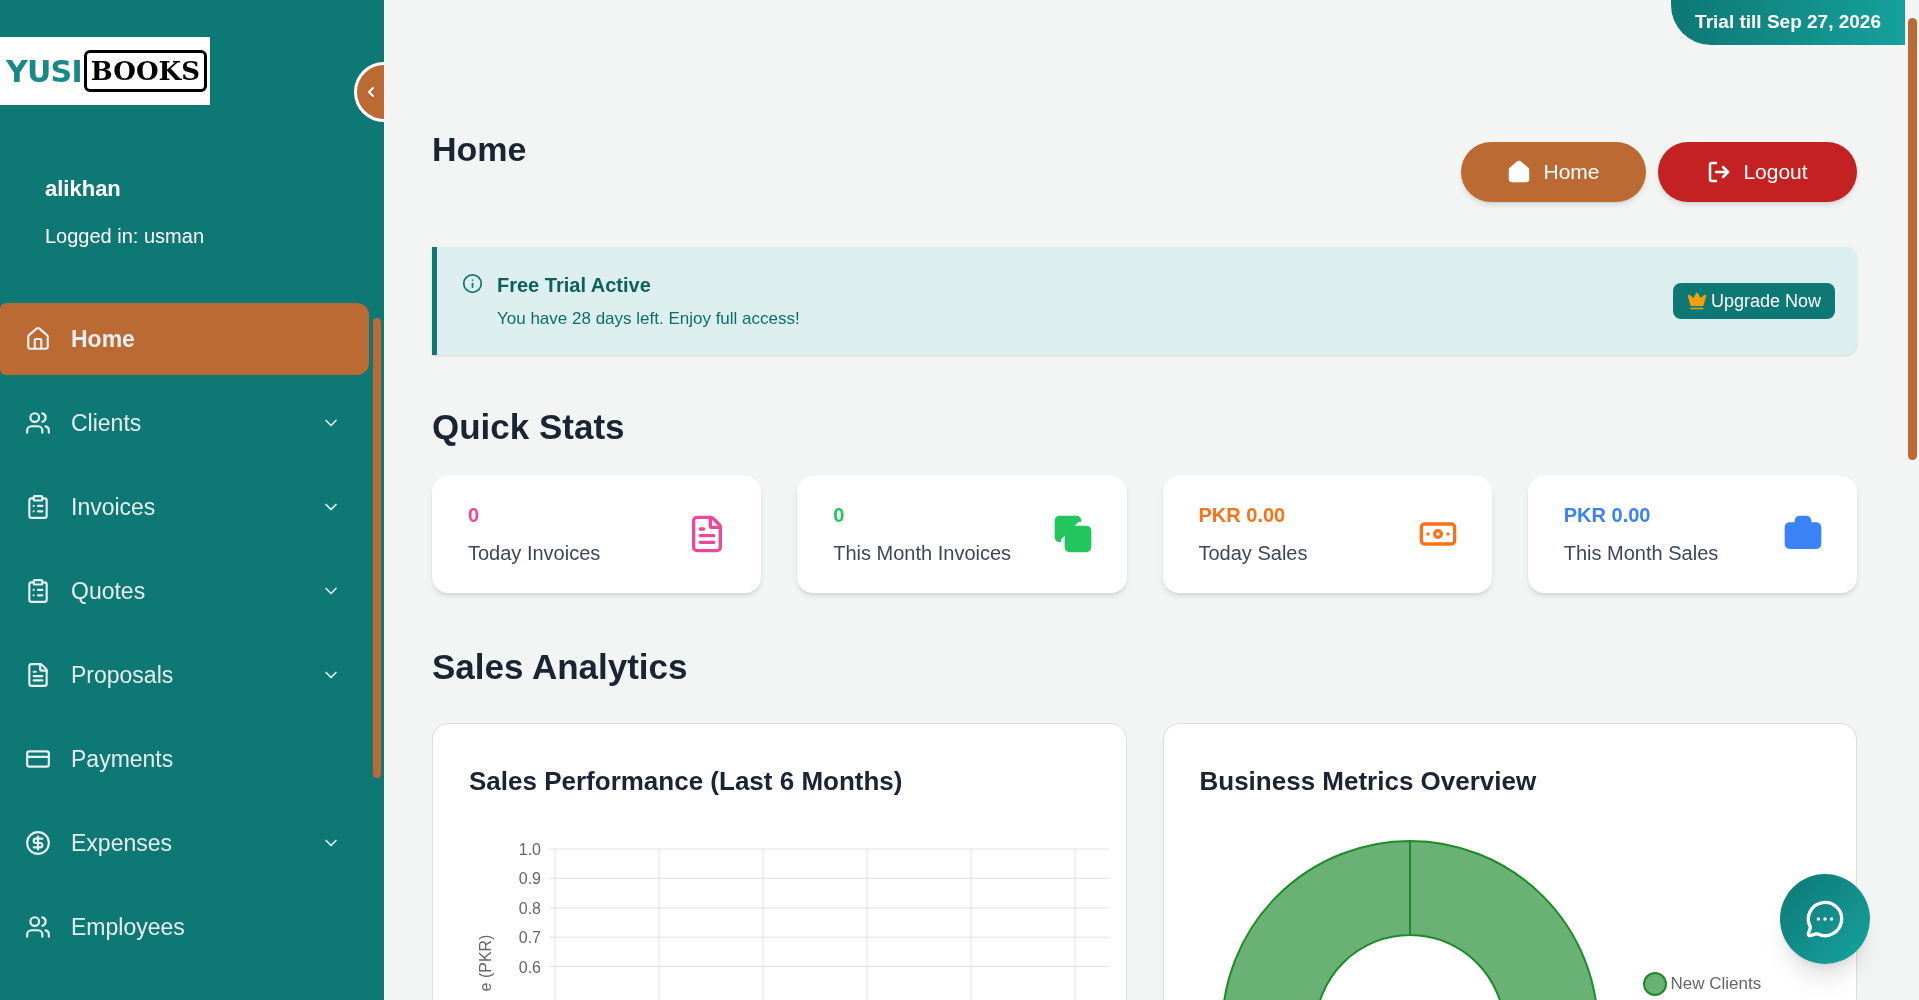  Describe the element at coordinates (1253, 553) in the screenshot. I see `stat-label: Today Sales` at that location.